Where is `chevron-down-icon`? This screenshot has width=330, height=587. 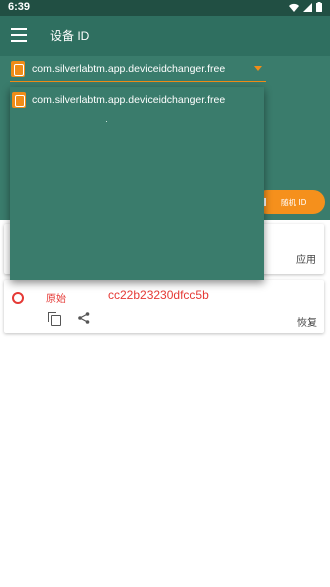
chevron-down-icon is located at coordinates (258, 68).